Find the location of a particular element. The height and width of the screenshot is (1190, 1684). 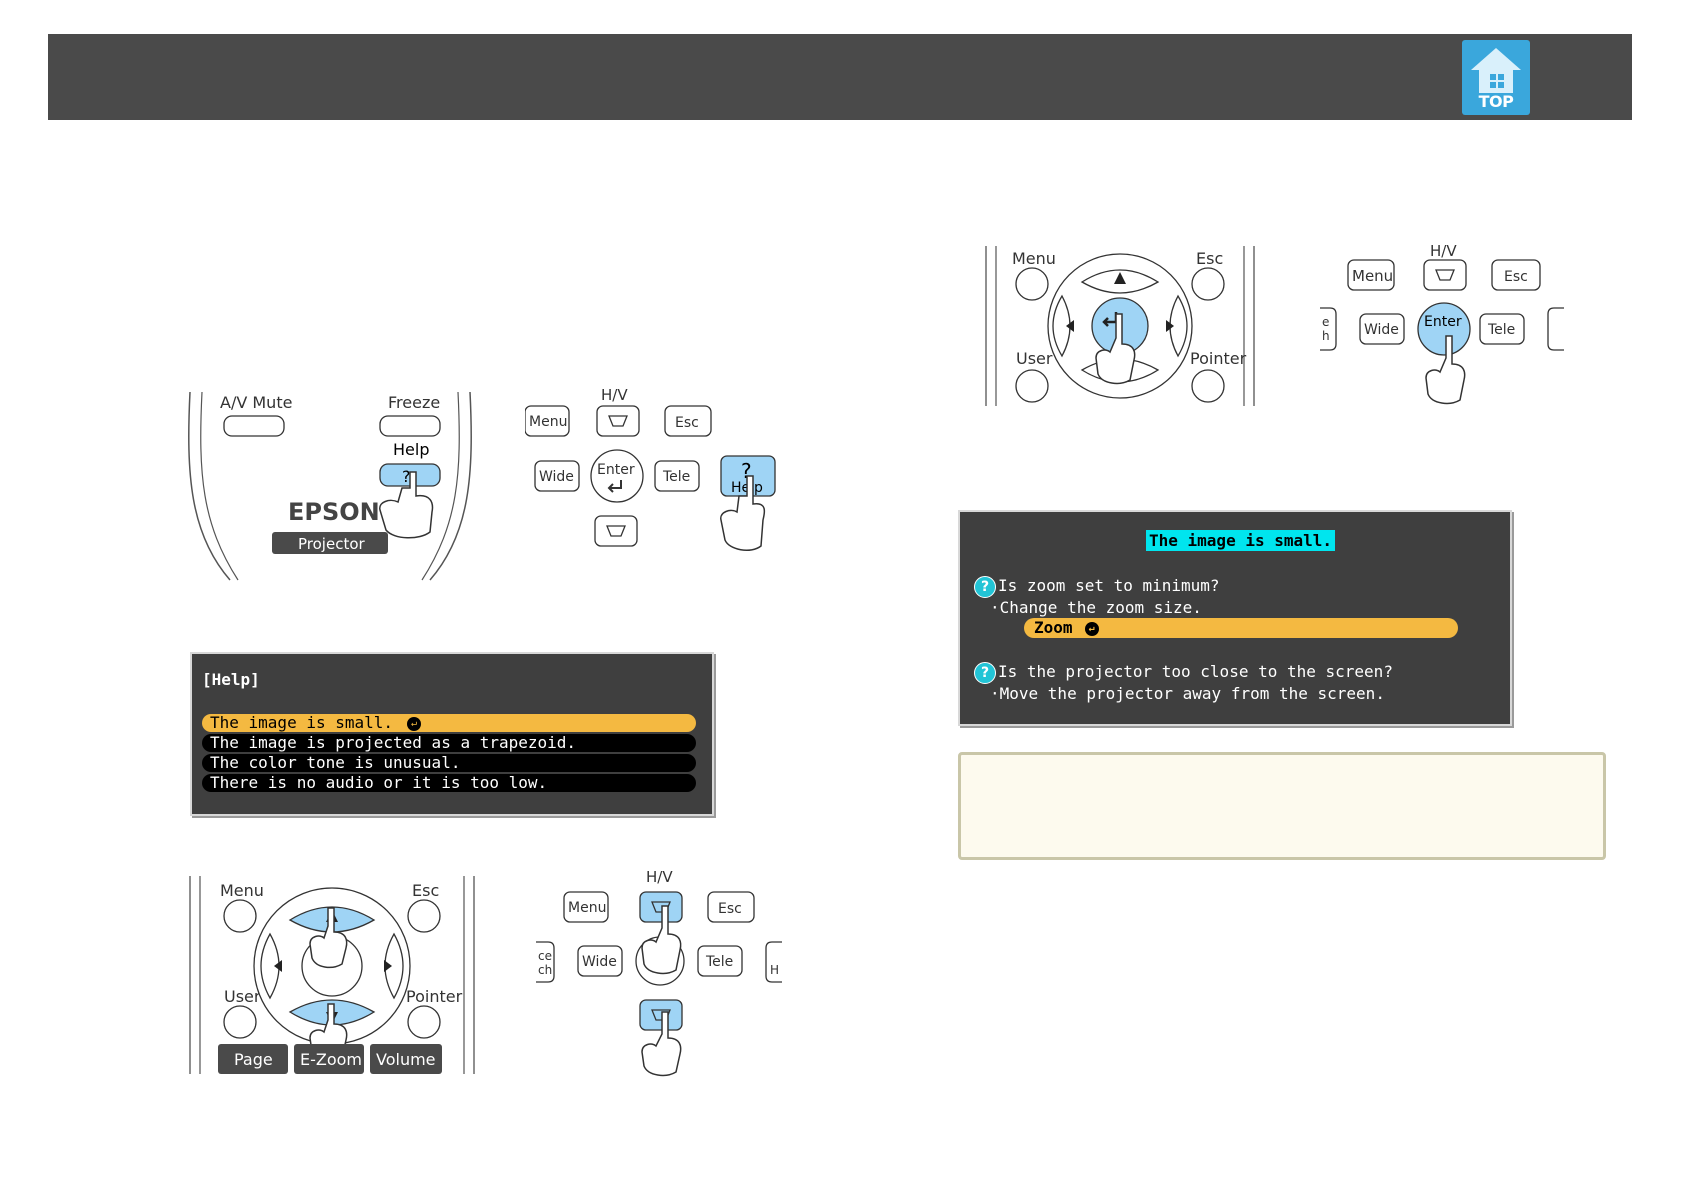

question-1: Is zoom set to minimum? is located at coordinates (1109, 585).